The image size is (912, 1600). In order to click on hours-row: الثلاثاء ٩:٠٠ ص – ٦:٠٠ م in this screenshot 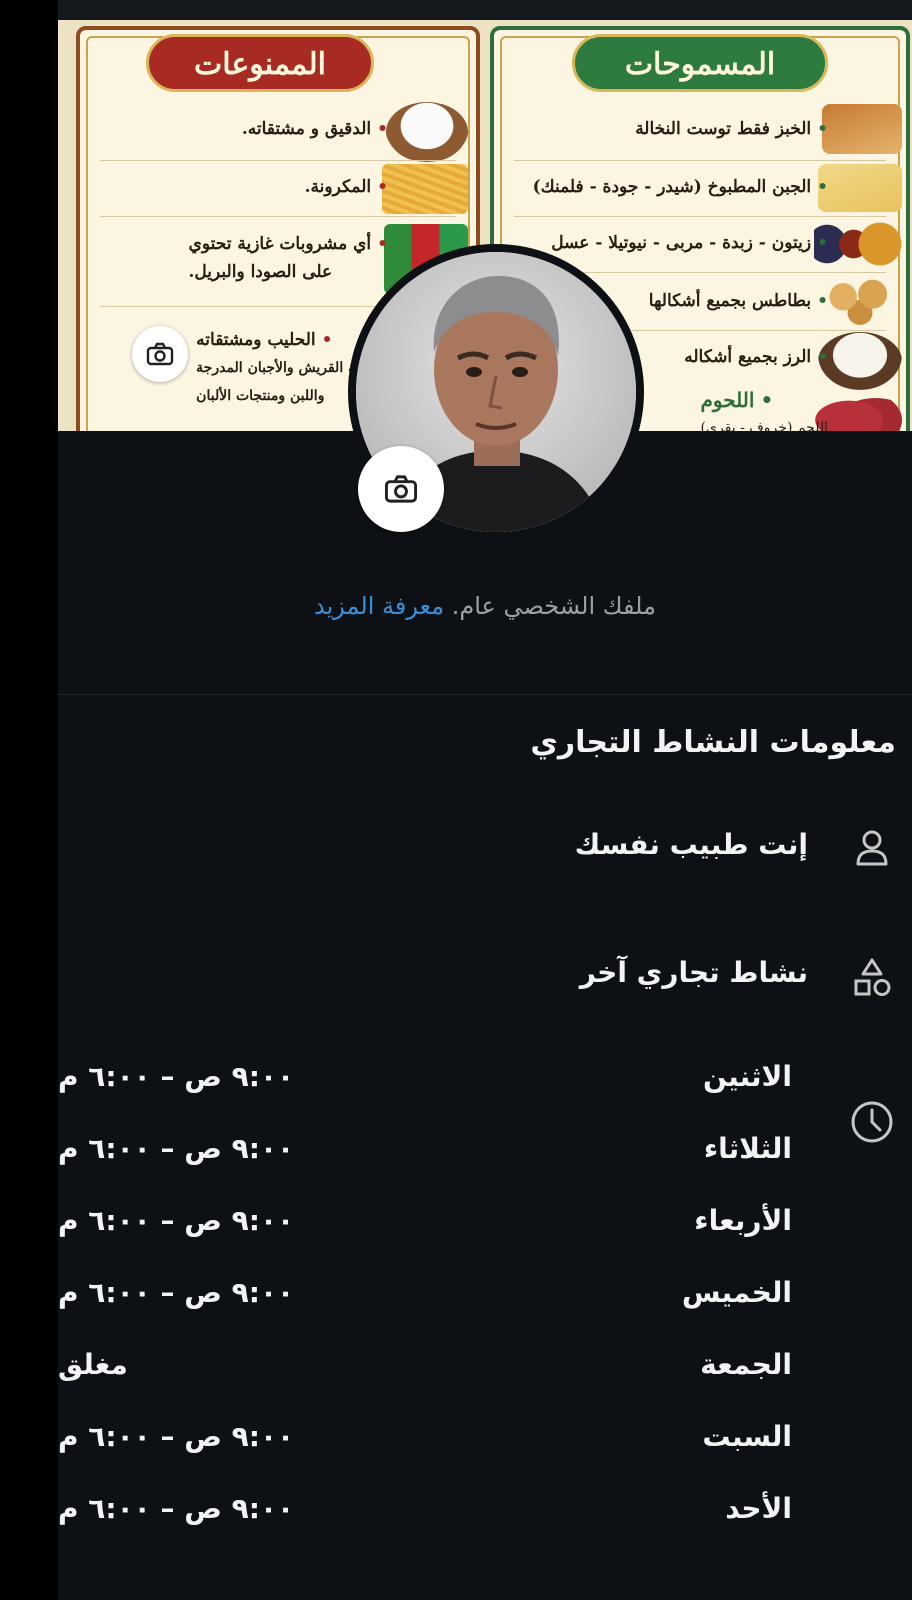, I will do `click(485, 1168)`.